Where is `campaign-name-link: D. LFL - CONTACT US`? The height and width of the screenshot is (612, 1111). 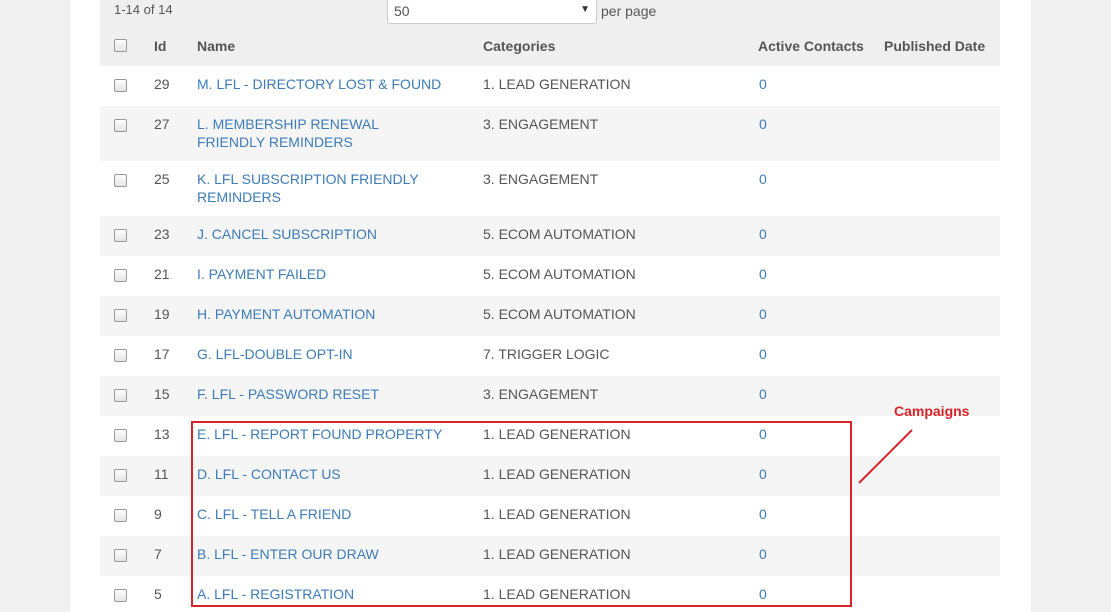 campaign-name-link: D. LFL - CONTACT US is located at coordinates (322, 474).